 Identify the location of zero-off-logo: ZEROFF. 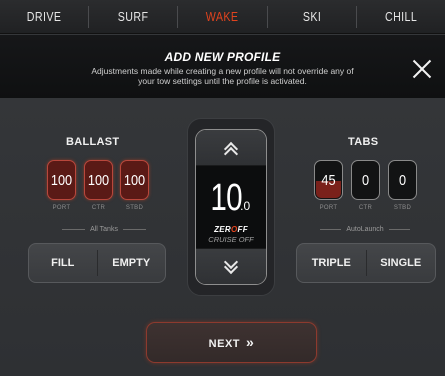
(231, 229).